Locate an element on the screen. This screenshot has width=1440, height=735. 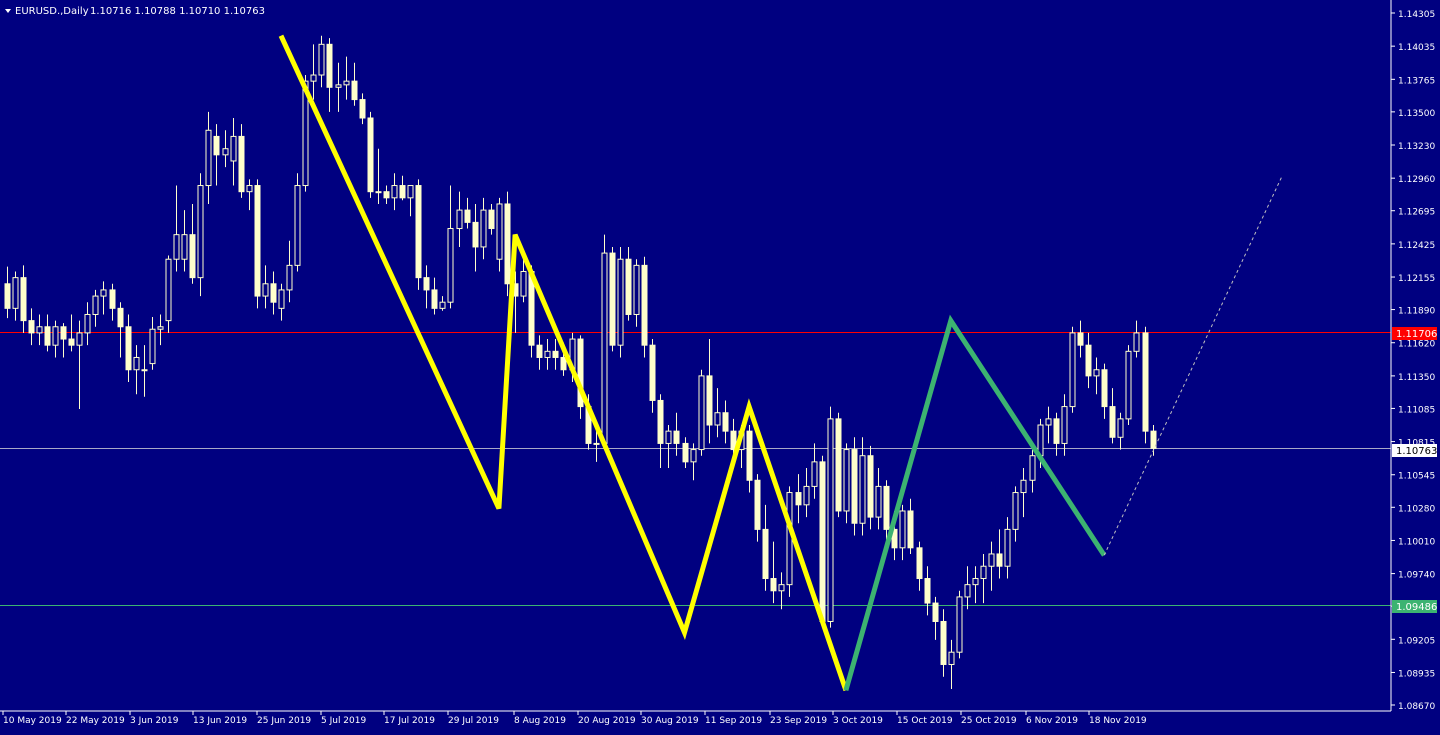
date-tick-label: 3 Jun 2019 is located at coordinates (154, 721).